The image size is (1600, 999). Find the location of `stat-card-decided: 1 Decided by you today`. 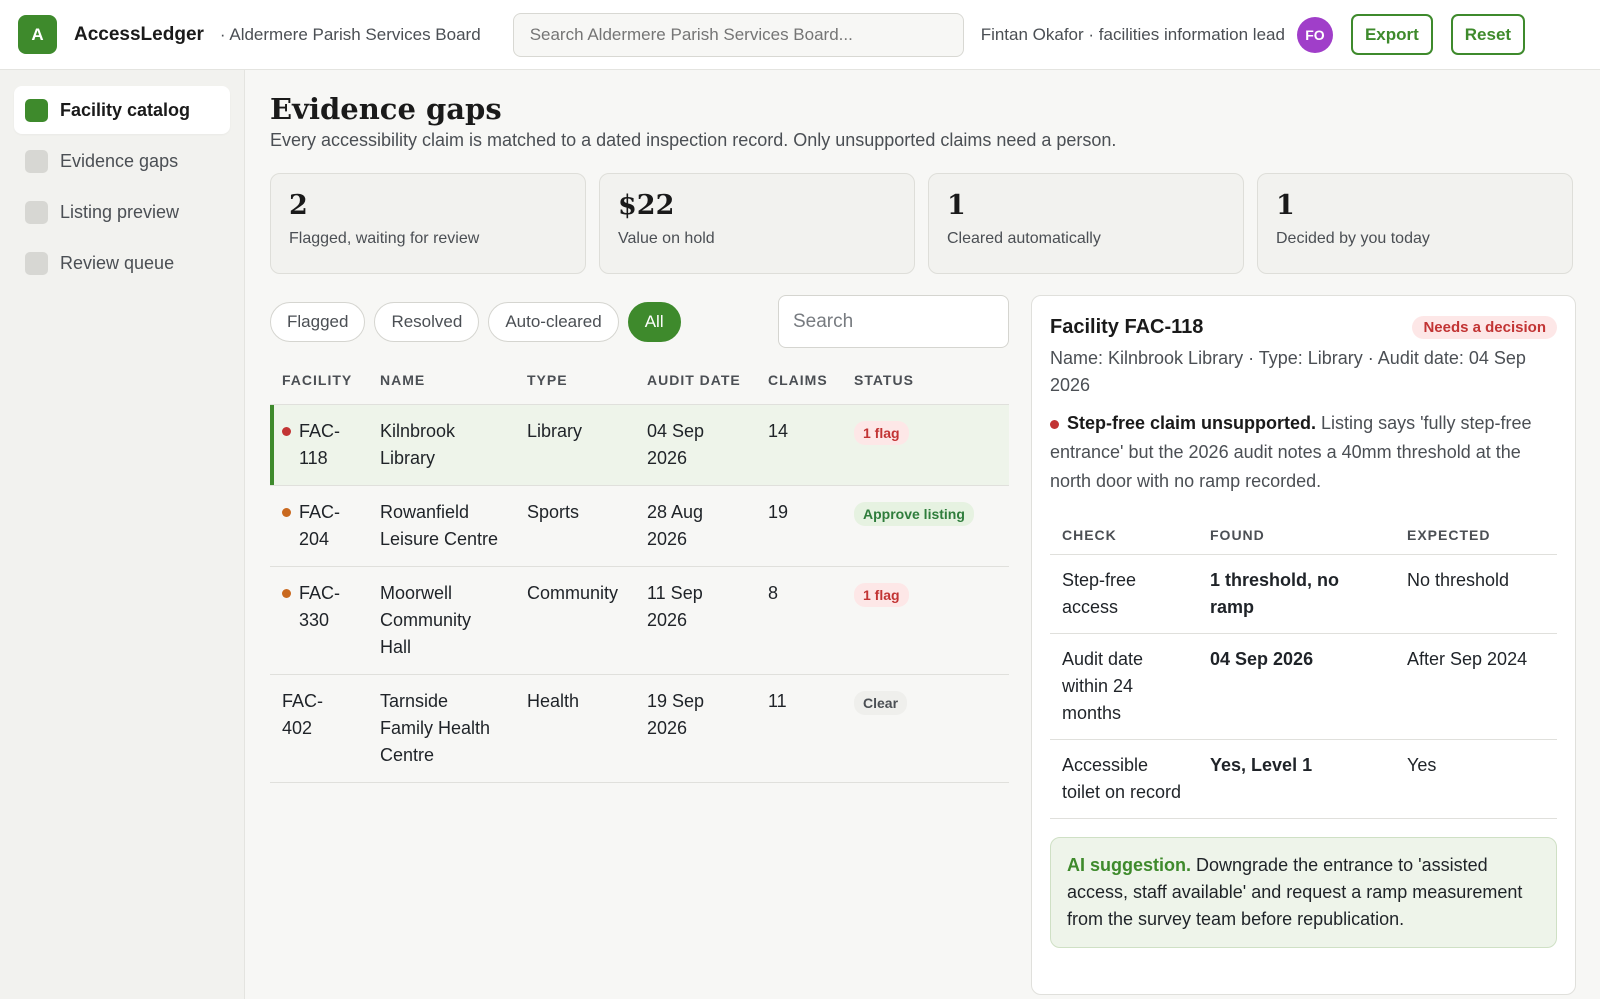

stat-card-decided: 1 Decided by you today is located at coordinates (1415, 223).